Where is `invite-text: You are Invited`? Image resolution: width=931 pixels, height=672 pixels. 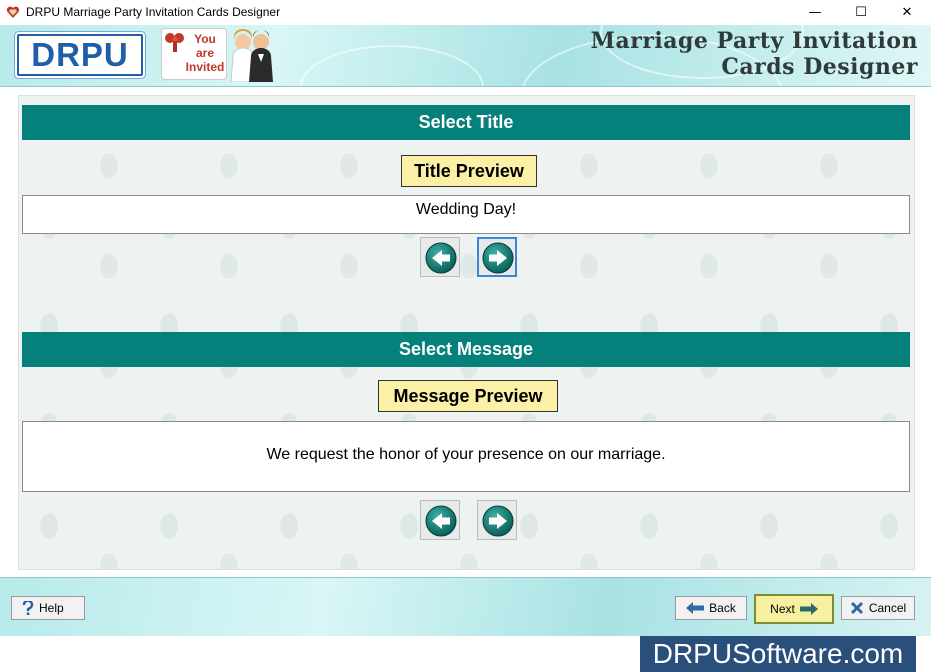 invite-text: You are Invited is located at coordinates (205, 53).